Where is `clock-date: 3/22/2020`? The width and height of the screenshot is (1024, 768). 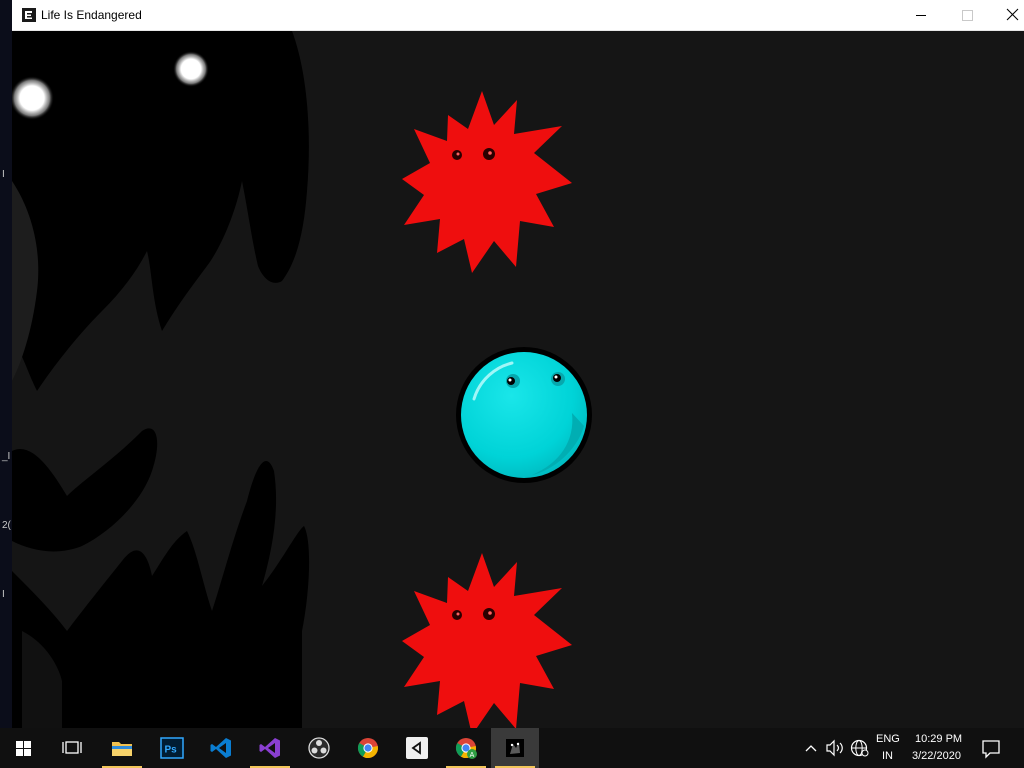
clock-date: 3/22/2020 is located at coordinates (936, 756).